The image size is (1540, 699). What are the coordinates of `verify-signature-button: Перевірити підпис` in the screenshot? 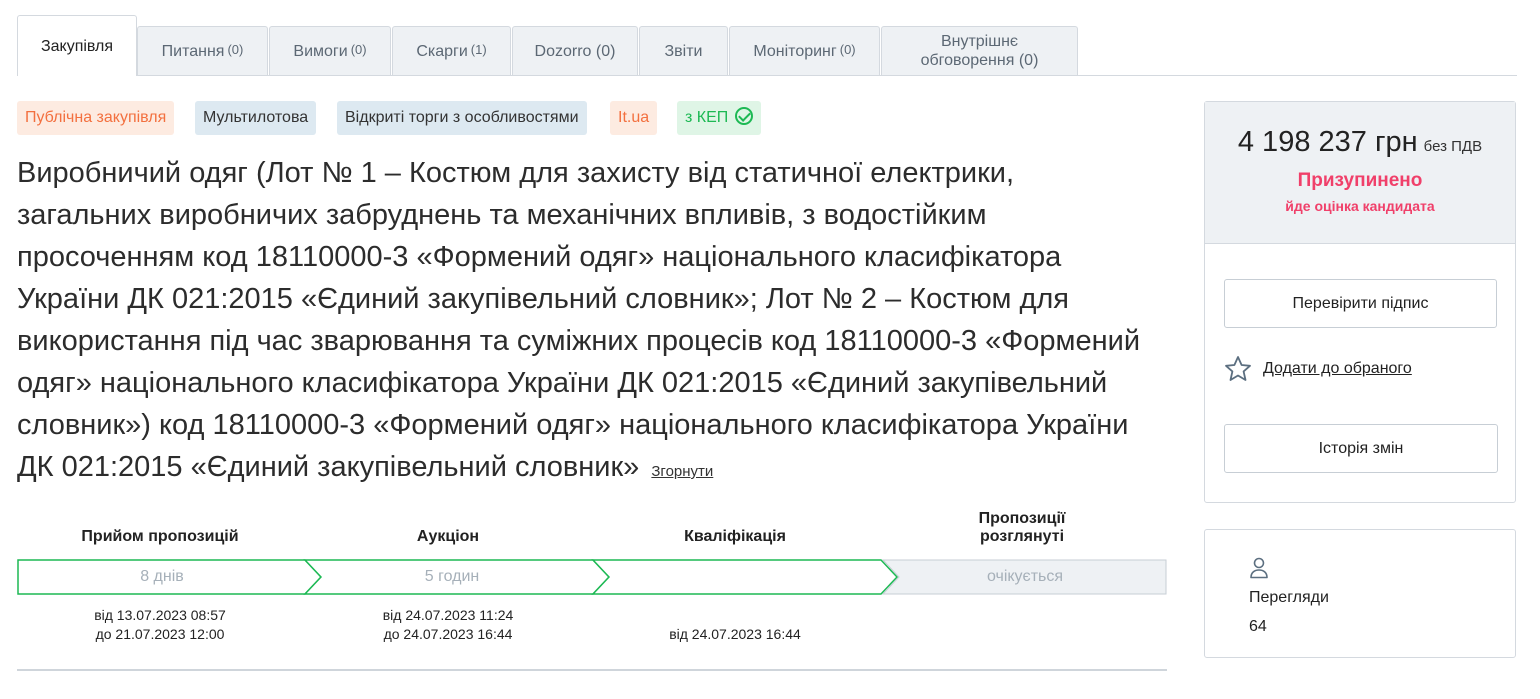 It's located at (1360, 303).